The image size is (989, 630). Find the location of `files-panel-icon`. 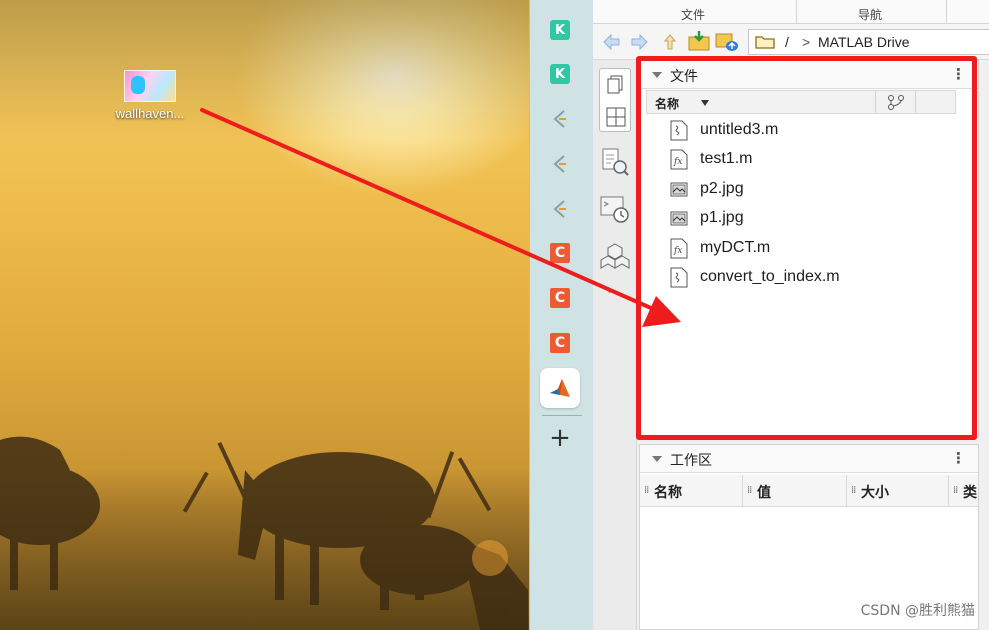

files-panel-icon is located at coordinates (616, 85).